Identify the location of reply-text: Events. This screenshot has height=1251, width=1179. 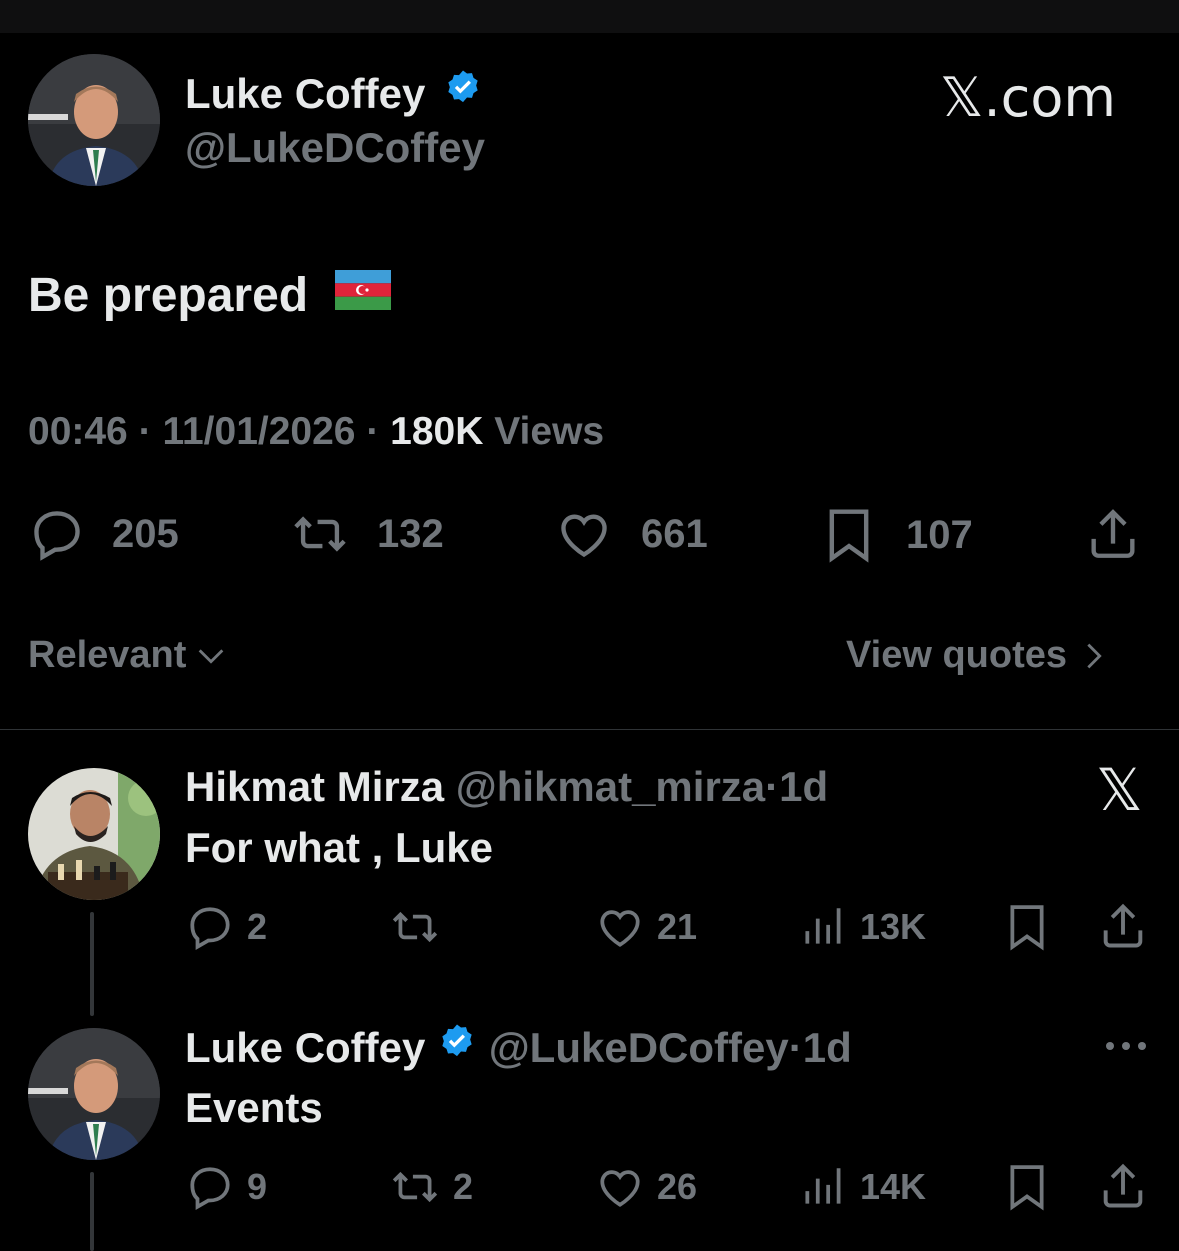
(254, 1107).